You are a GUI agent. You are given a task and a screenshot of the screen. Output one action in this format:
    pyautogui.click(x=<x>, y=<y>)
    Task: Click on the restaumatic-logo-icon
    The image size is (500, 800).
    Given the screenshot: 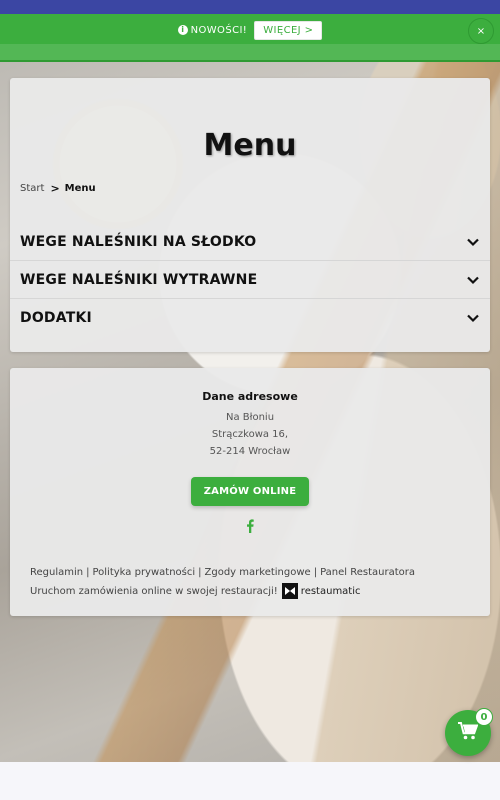 What is the action you would take?
    pyautogui.click(x=289, y=591)
    